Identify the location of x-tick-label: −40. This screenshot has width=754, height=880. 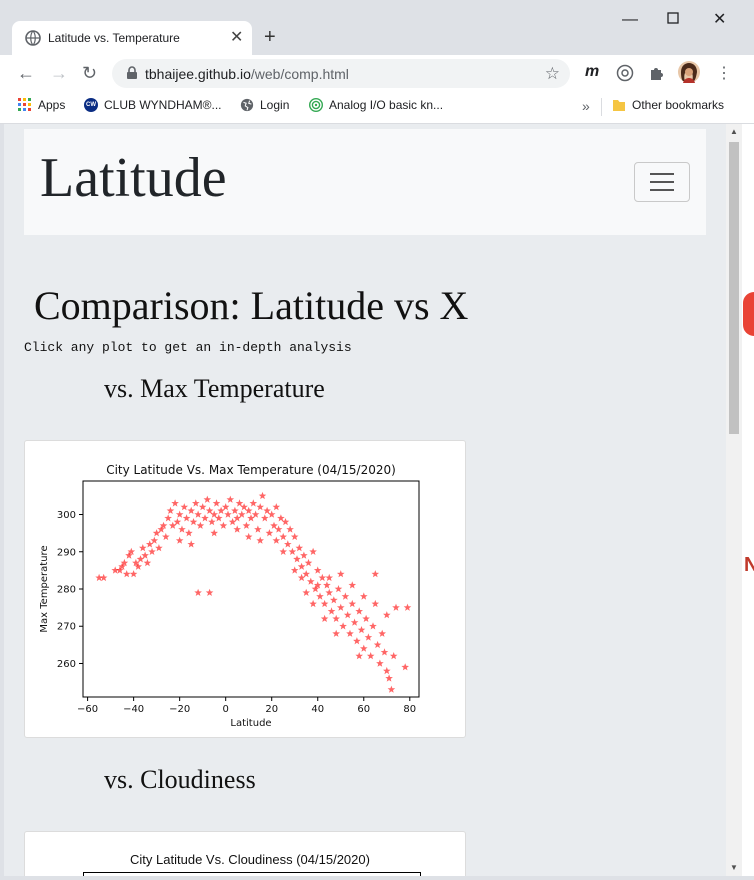
(133, 709).